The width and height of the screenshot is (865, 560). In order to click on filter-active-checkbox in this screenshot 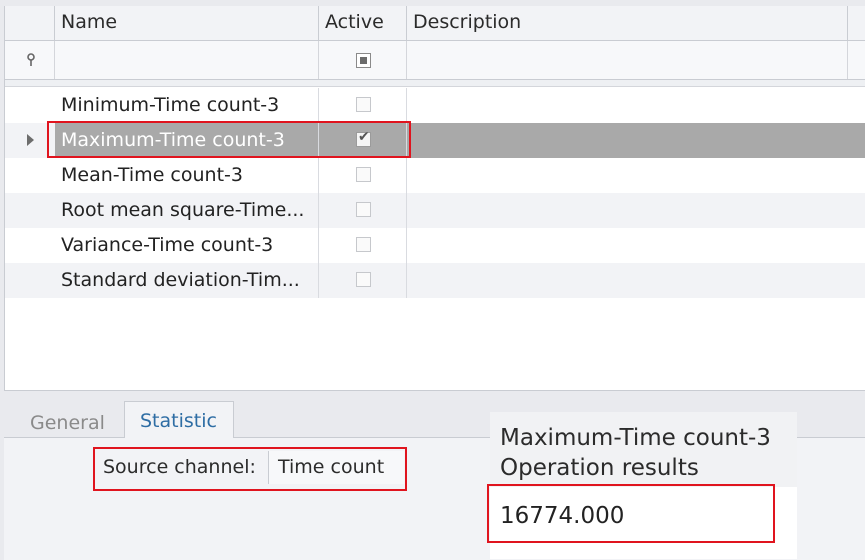, I will do `click(363, 60)`.